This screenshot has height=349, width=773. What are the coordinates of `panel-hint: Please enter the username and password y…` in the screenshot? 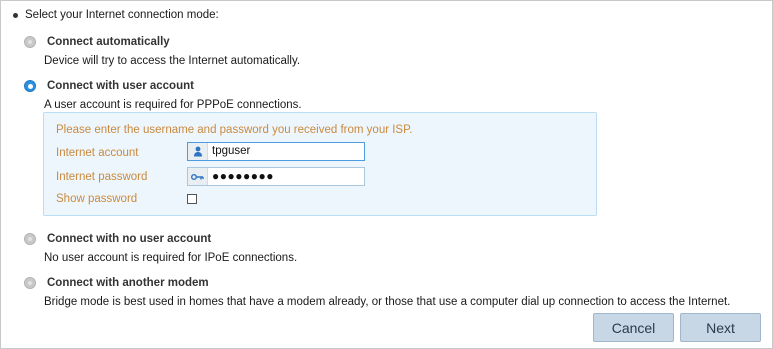 It's located at (234, 130).